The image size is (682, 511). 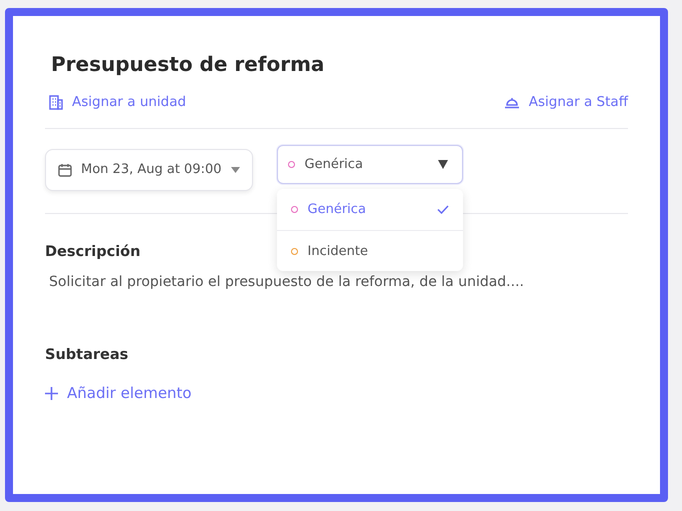 I want to click on type-select: Genérica, so click(x=369, y=164).